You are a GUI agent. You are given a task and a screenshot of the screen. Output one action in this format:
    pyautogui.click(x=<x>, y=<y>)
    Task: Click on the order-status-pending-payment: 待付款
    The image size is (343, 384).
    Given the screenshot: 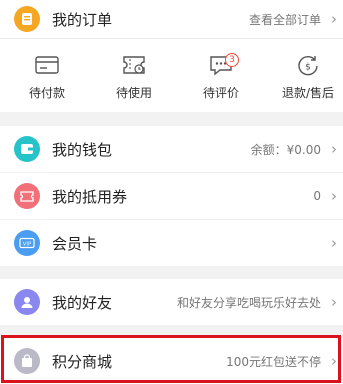 What is the action you would take?
    pyautogui.click(x=47, y=75)
    